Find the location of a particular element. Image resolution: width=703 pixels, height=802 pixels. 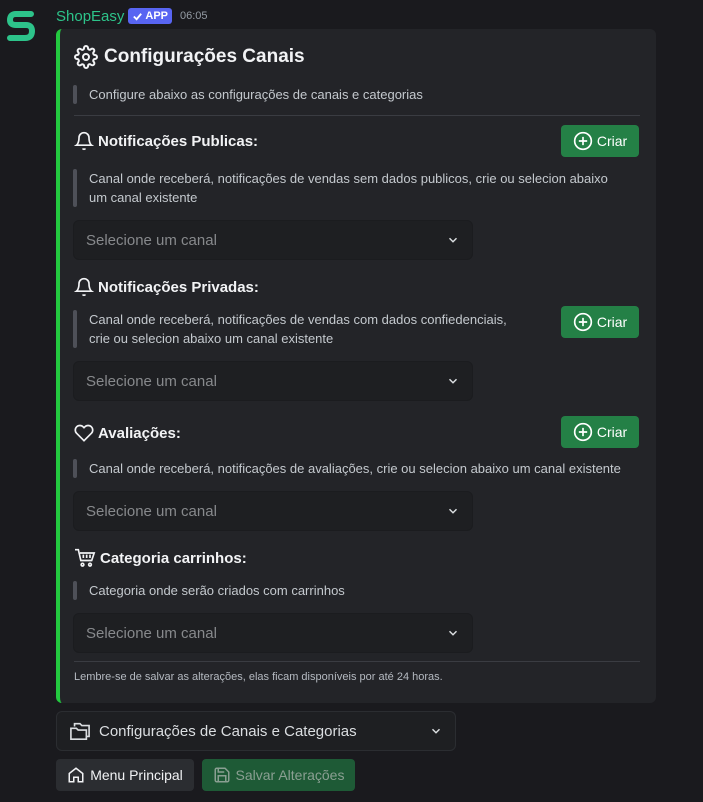

section-title-text: Notificações Privadas: is located at coordinates (178, 287).